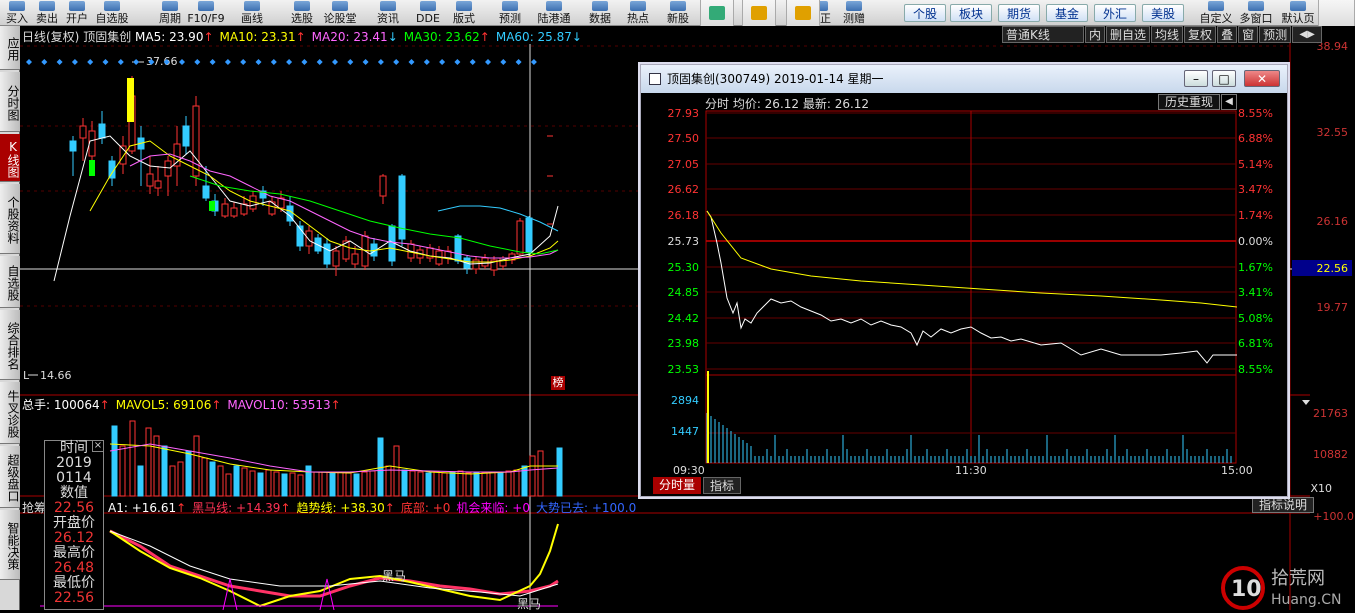 The width and height of the screenshot is (1355, 613). I want to click on indicator-explain-button: 指标说明, so click(1283, 505).